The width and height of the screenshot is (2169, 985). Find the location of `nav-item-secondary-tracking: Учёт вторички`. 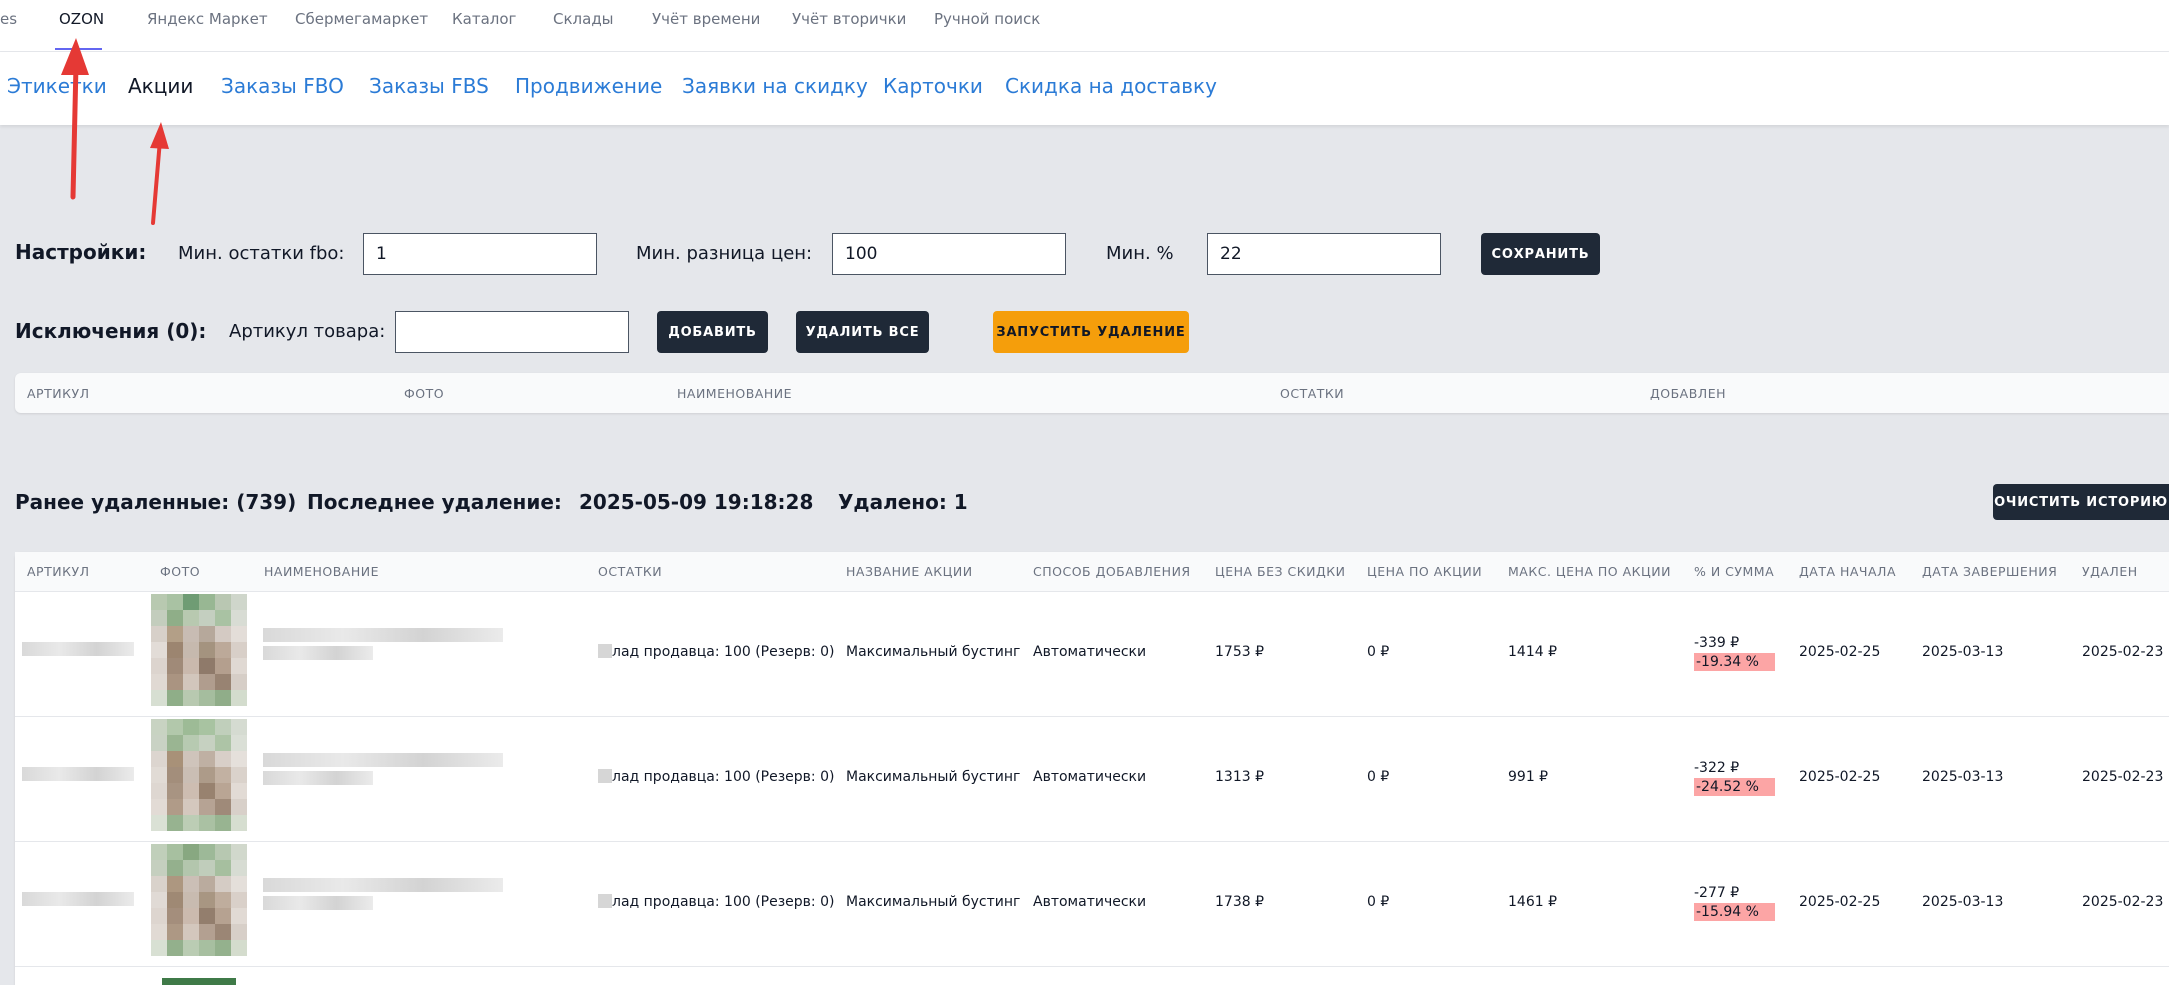

nav-item-secondary-tracking: Учёт вторички is located at coordinates (849, 19).